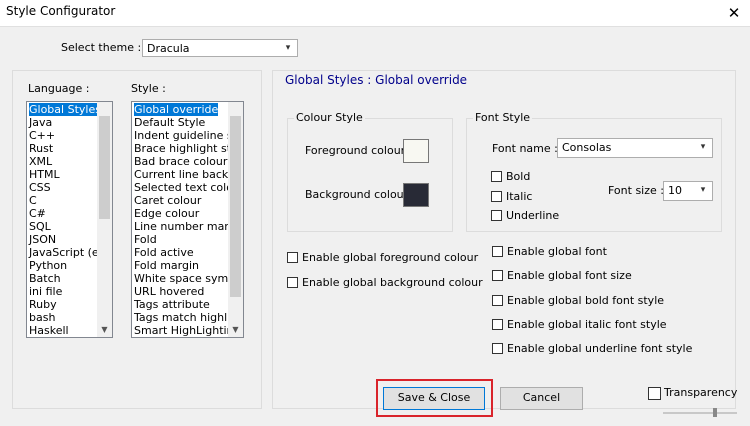  I want to click on font-style-legend: Font Style, so click(503, 117).